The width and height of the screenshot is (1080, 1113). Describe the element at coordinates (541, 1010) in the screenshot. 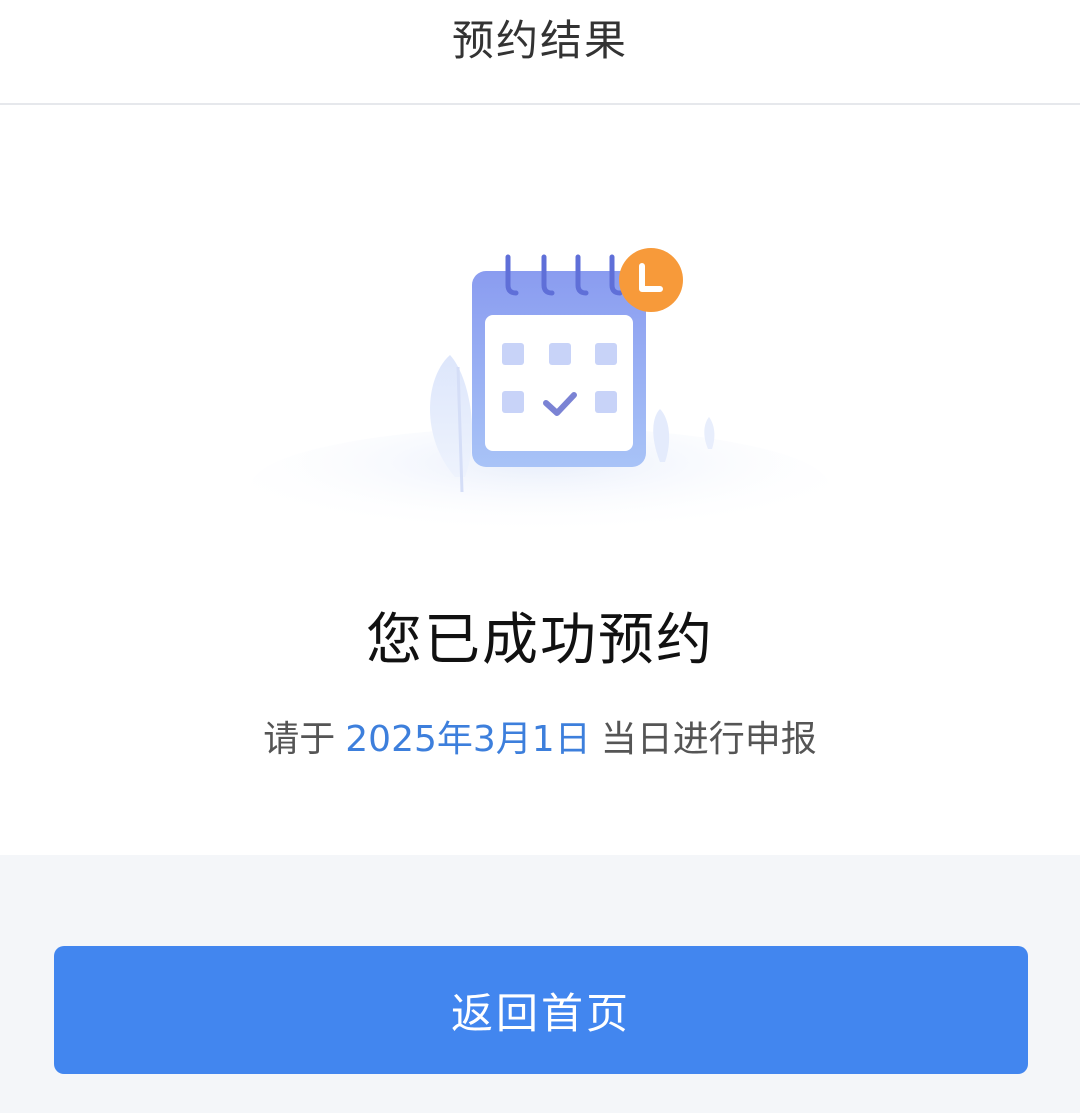

I see `return-home-button: 返回首页` at that location.